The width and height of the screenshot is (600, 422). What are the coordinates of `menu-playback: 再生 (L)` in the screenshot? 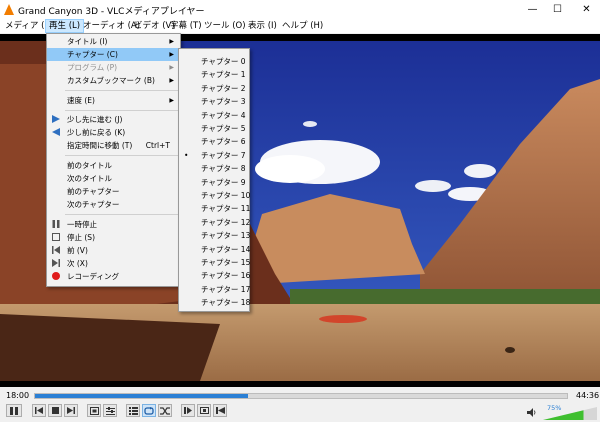 It's located at (65, 26).